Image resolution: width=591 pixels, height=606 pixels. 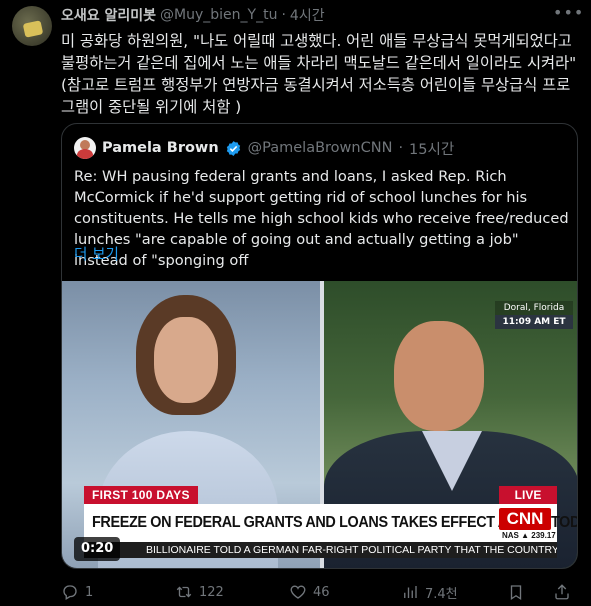 I want to click on bookmark-button, so click(x=516, y=592).